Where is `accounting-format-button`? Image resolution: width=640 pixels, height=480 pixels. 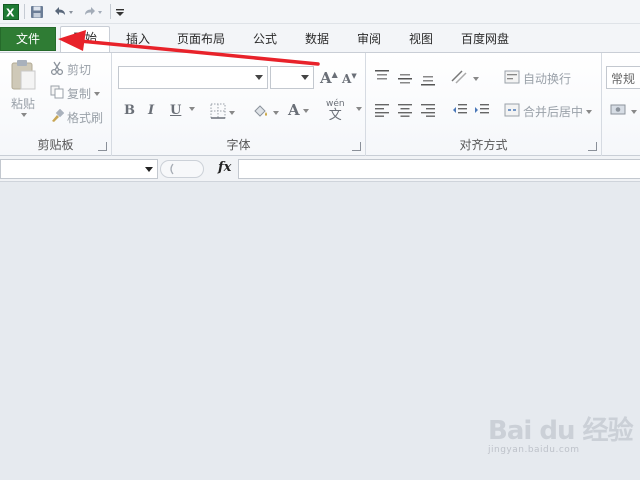 accounting-format-button is located at coordinates (623, 111).